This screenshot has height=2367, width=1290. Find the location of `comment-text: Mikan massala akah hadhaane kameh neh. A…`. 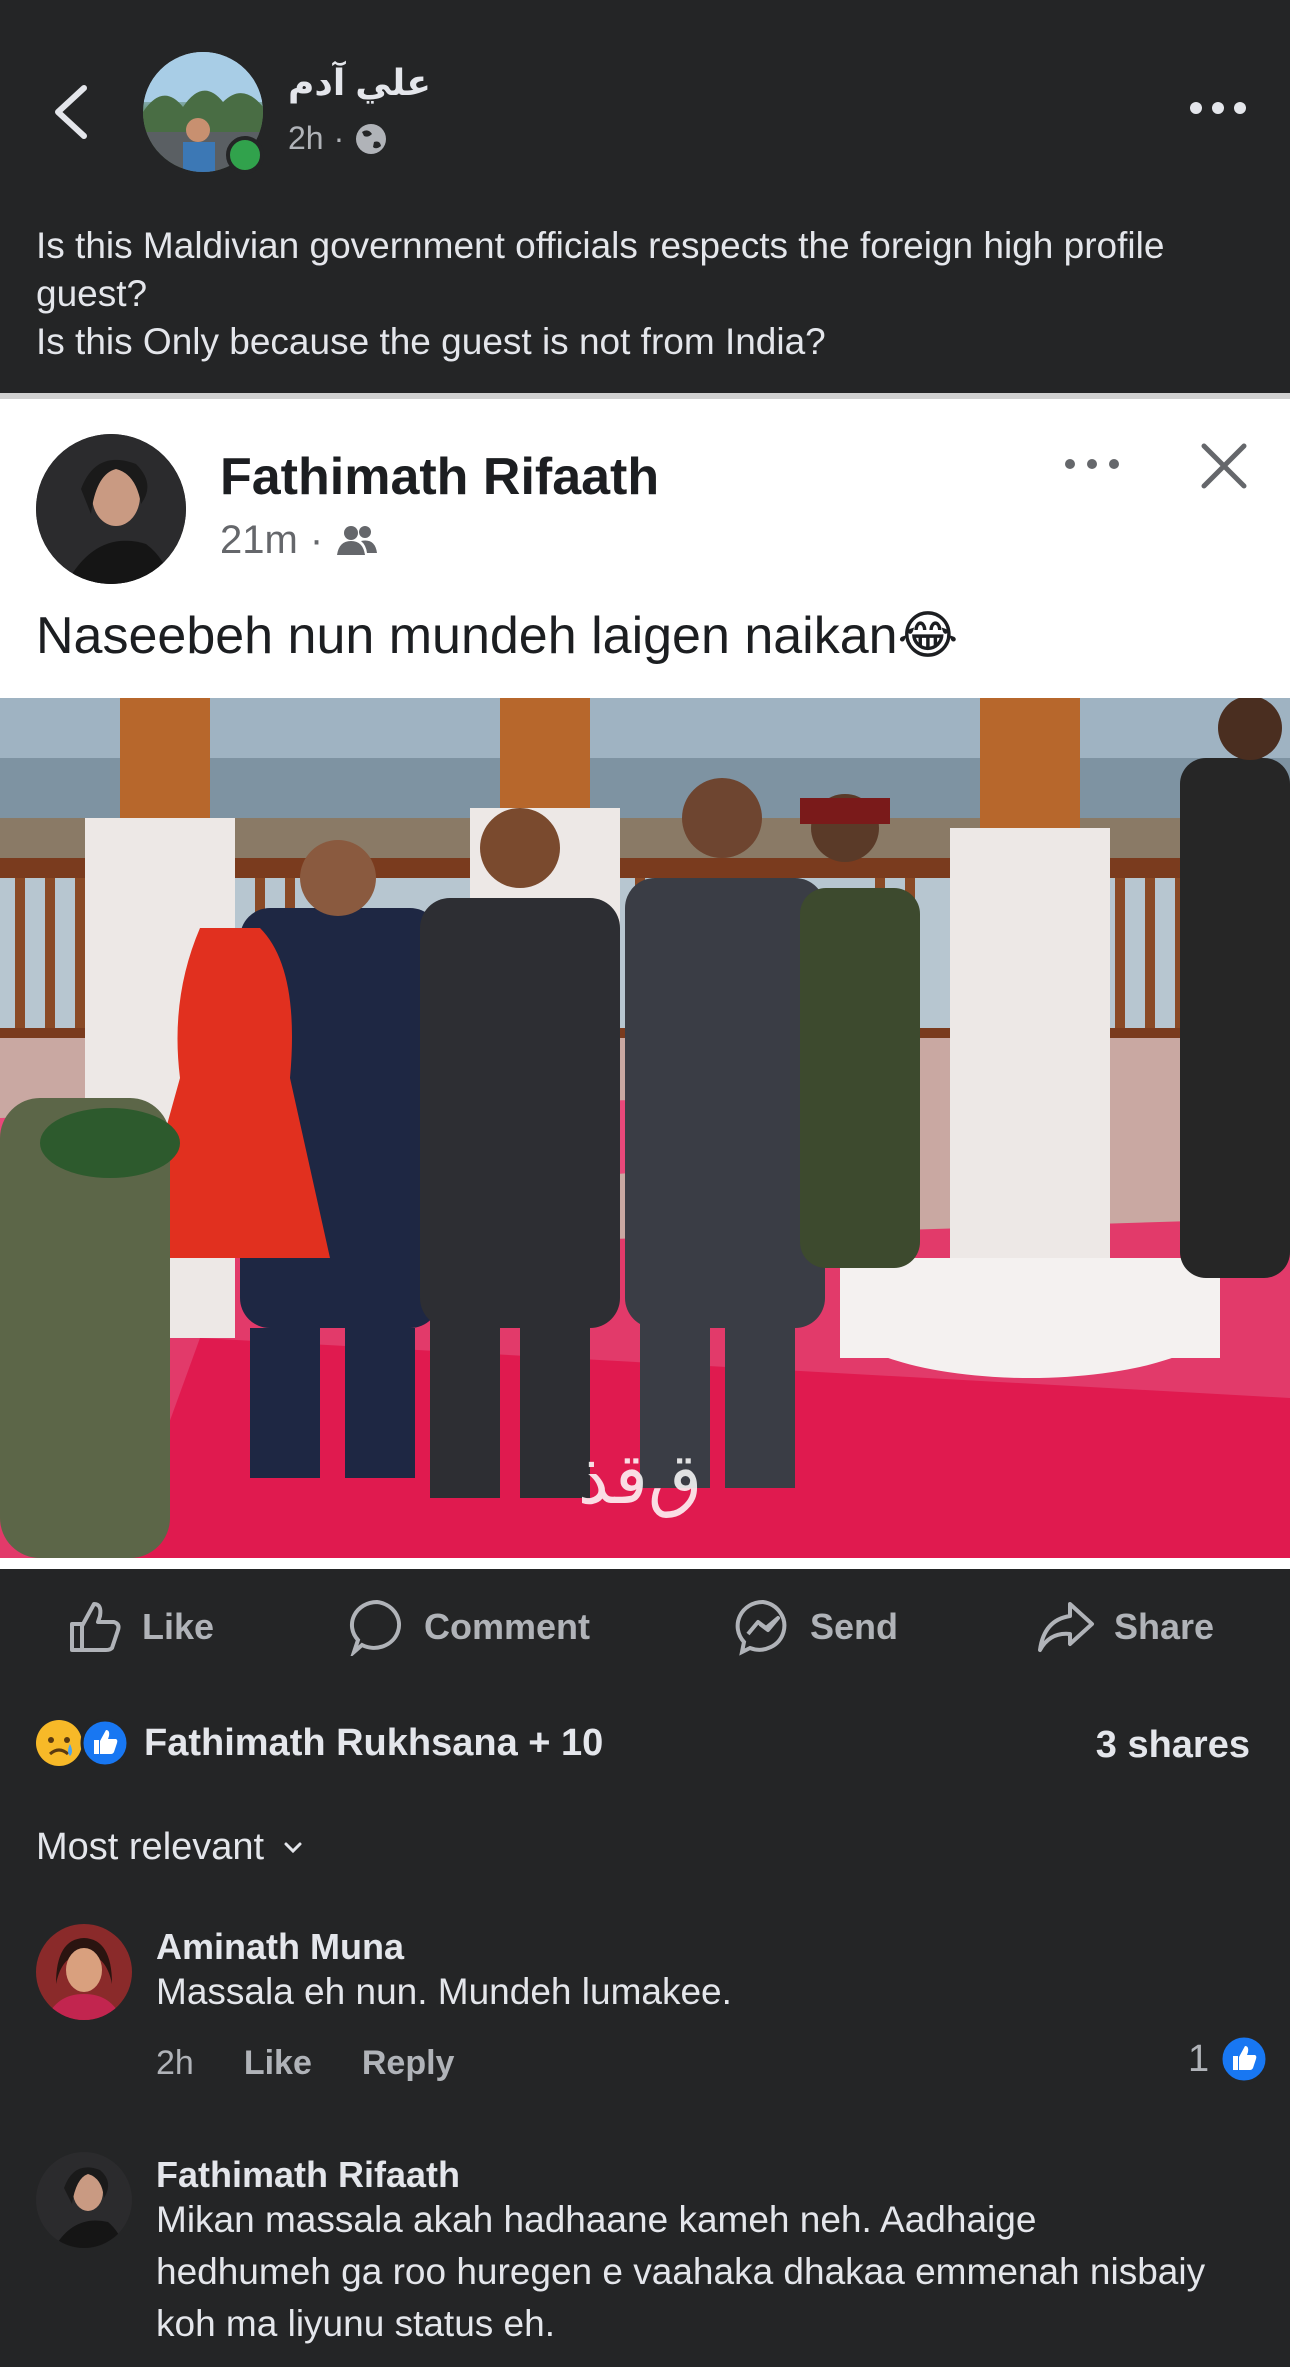

comment-text: Mikan massala akah hadhaane kameh neh. A… is located at coordinates (681, 2271).